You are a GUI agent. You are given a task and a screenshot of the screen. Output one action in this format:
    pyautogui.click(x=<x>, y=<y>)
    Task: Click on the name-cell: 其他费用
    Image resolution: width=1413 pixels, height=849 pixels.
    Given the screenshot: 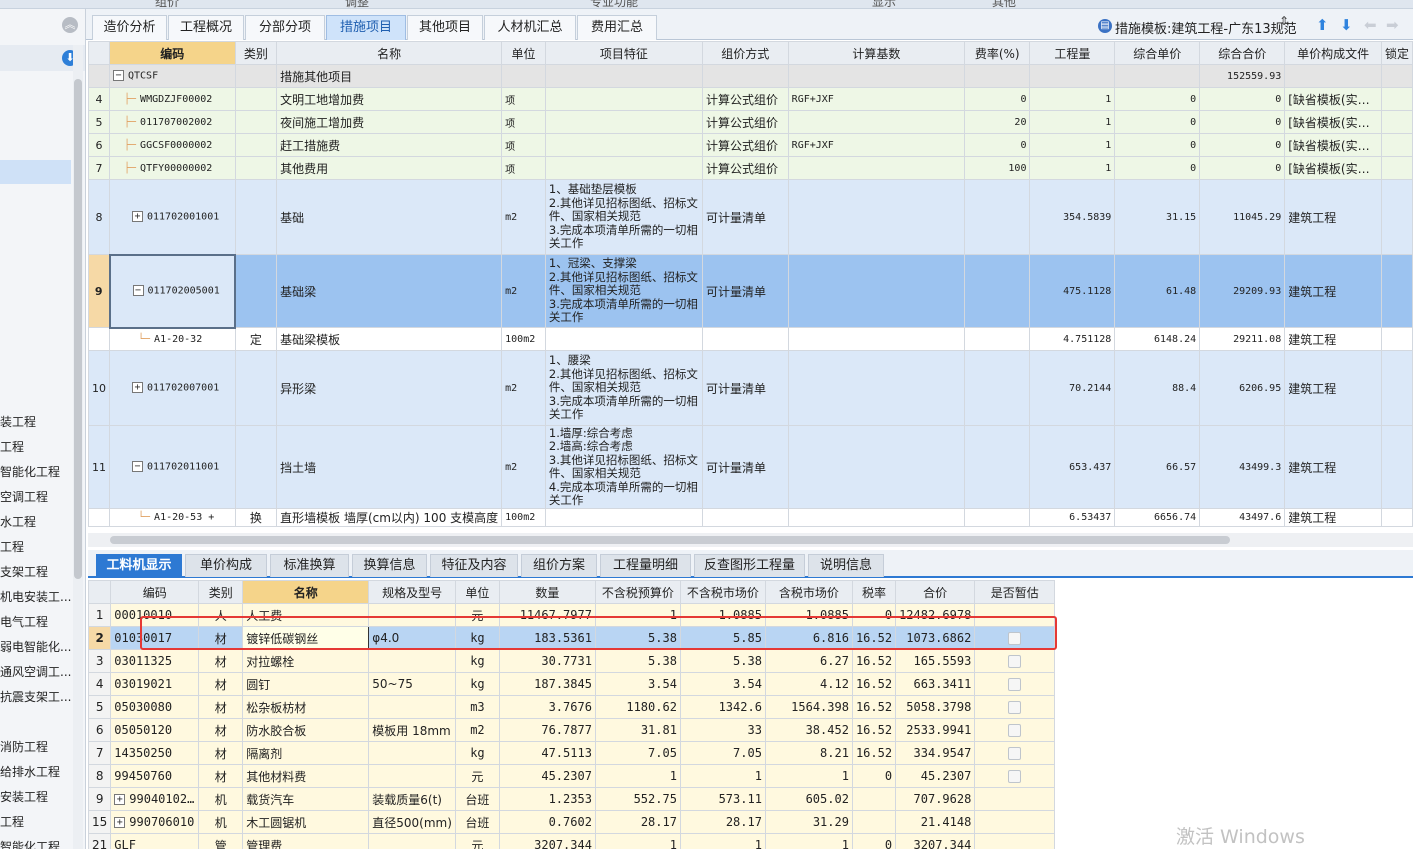 What is the action you would take?
    pyautogui.click(x=389, y=168)
    